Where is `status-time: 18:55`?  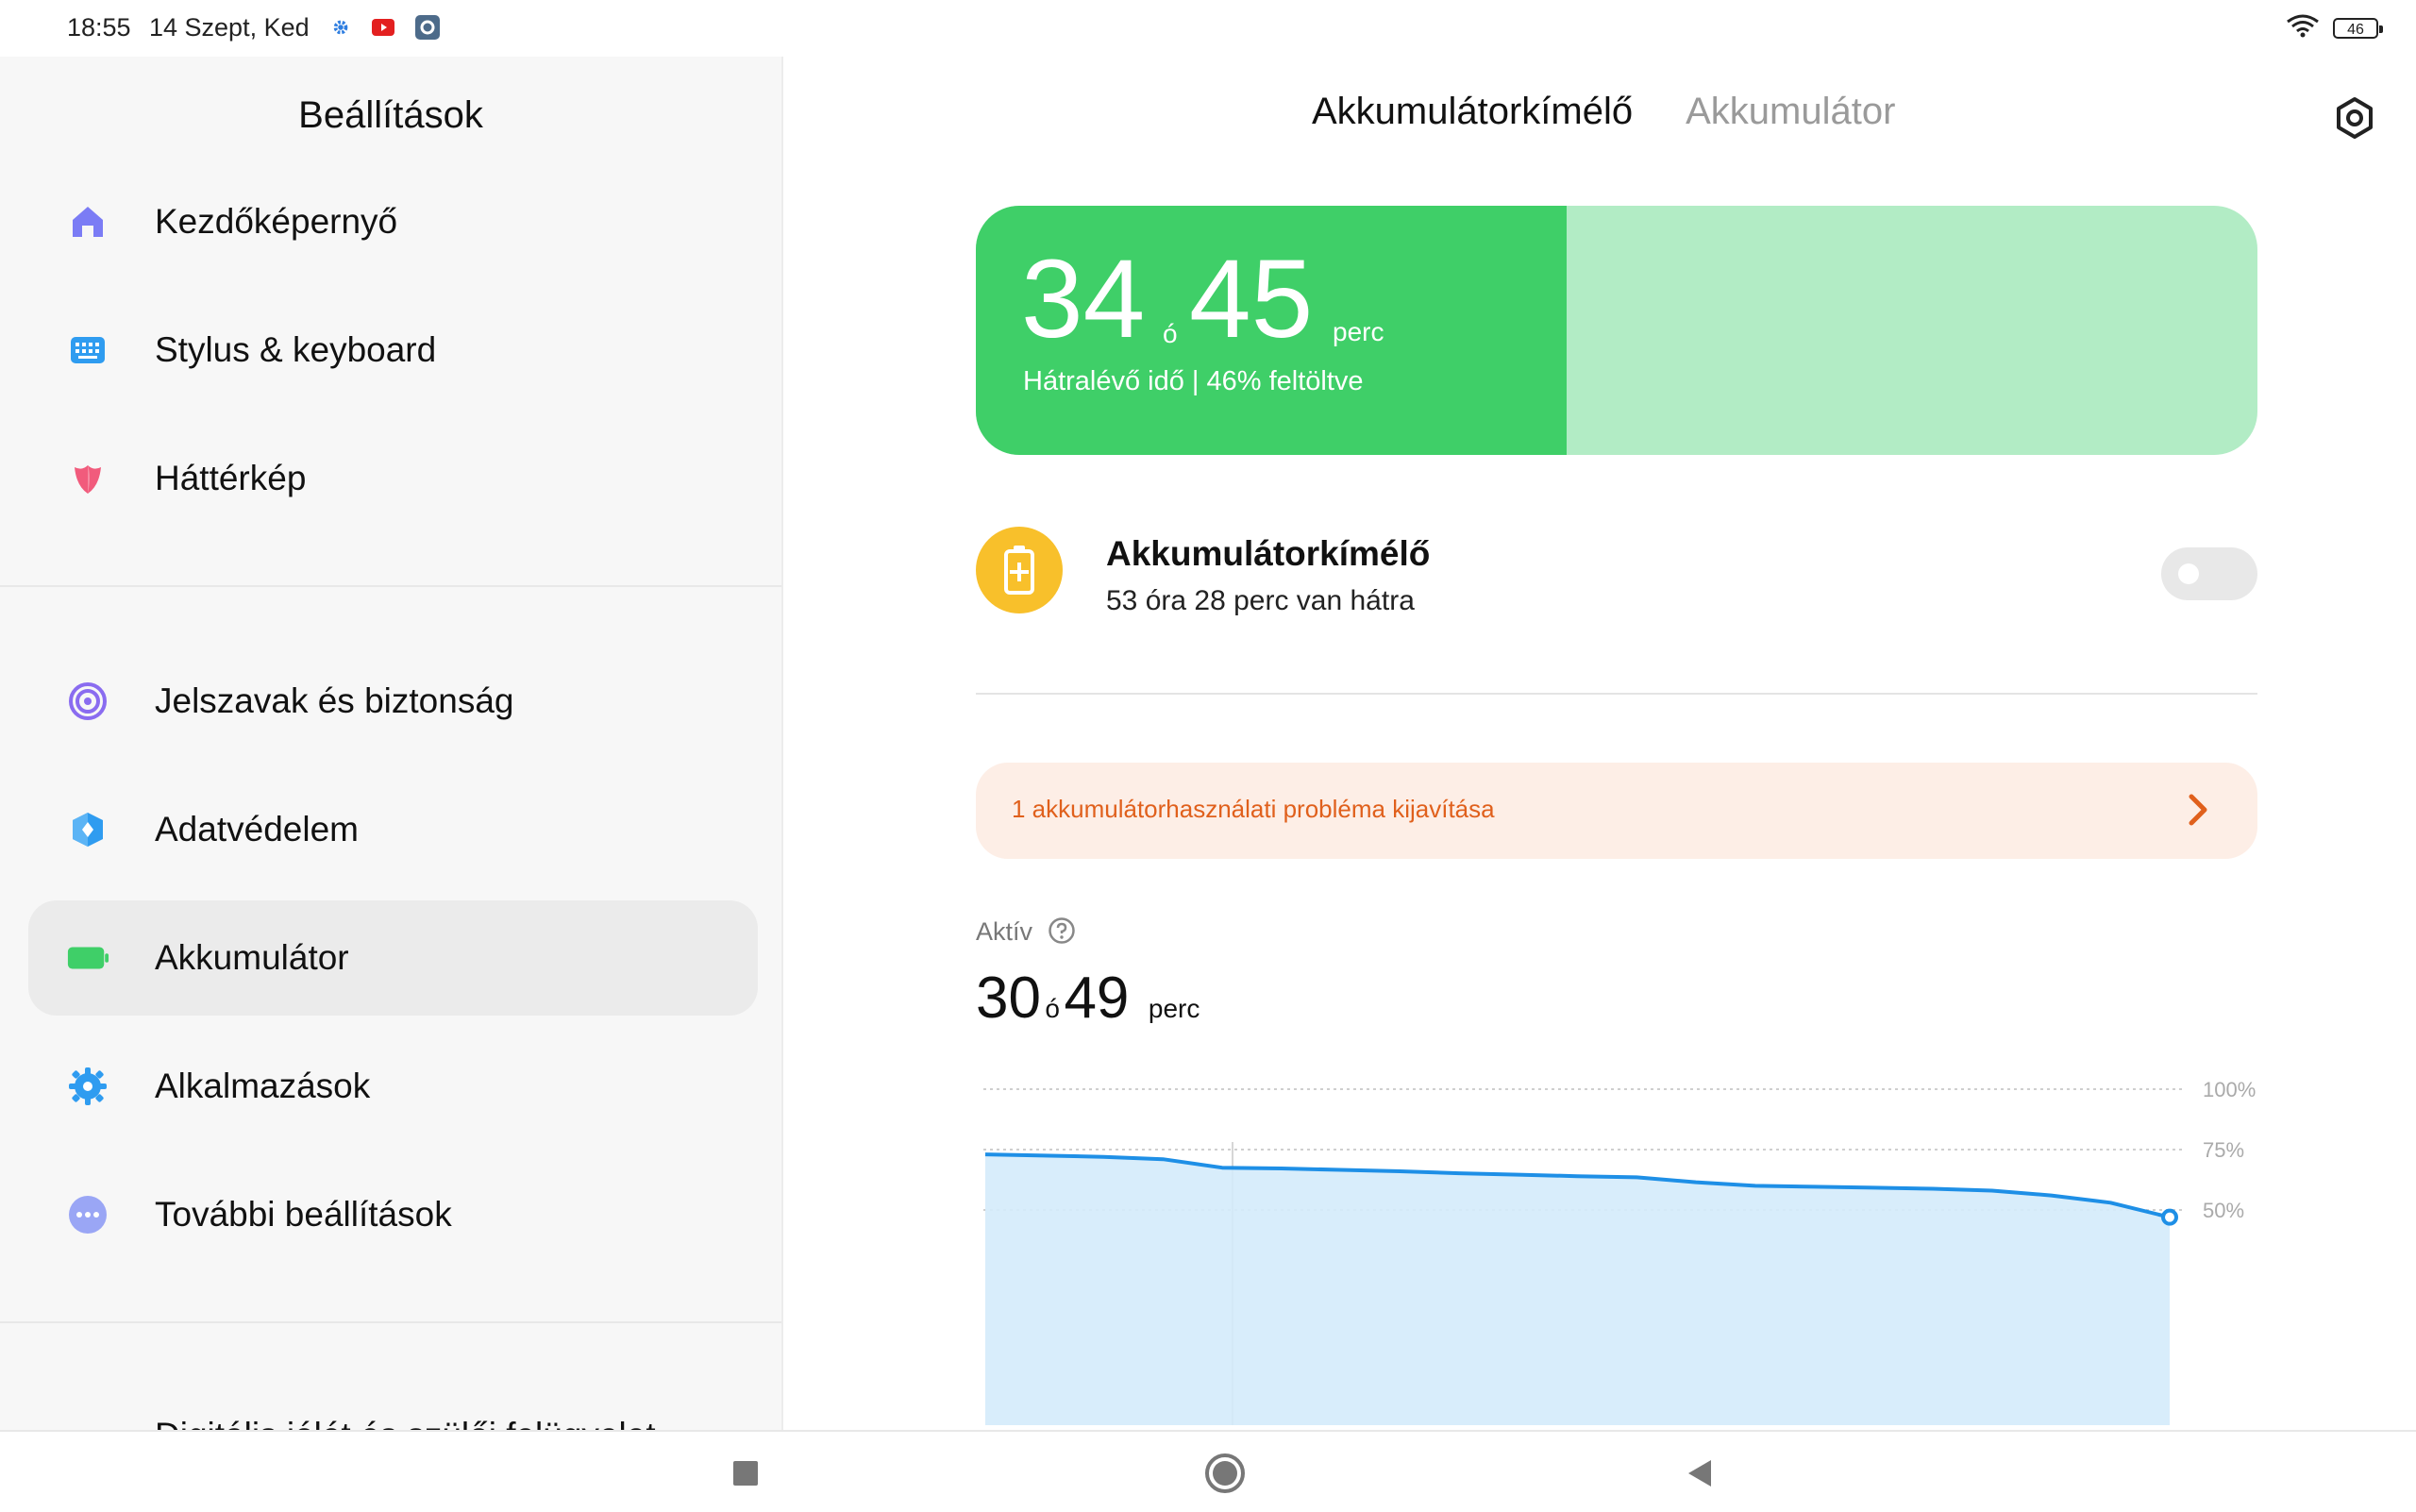 status-time: 18:55 is located at coordinates (99, 27).